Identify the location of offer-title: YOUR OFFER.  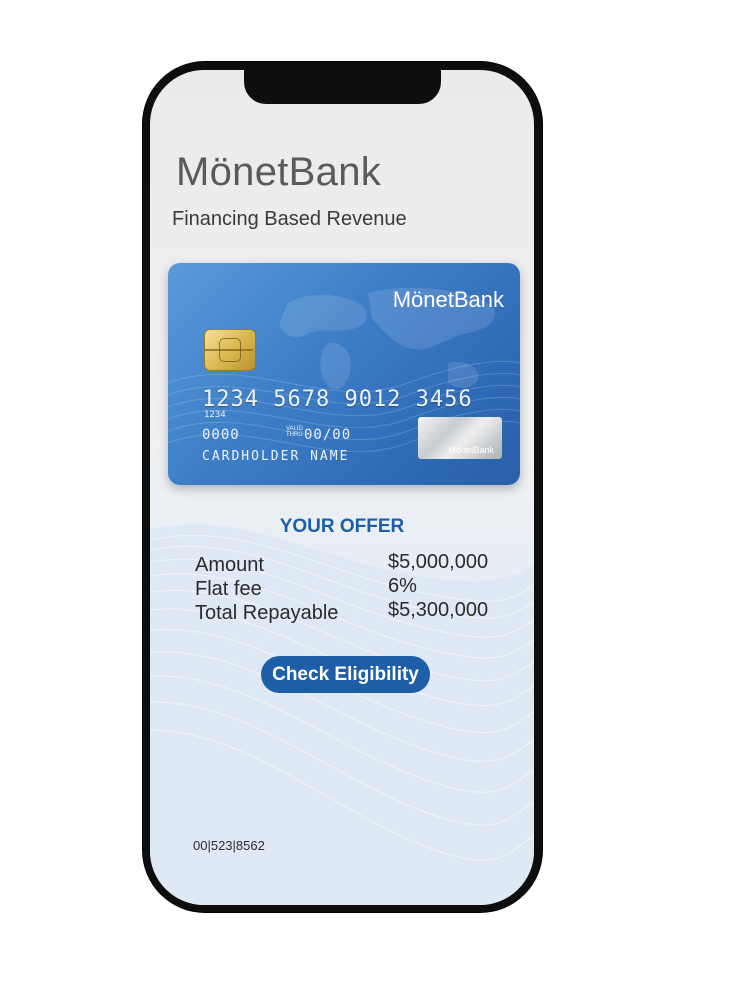
(342, 526).